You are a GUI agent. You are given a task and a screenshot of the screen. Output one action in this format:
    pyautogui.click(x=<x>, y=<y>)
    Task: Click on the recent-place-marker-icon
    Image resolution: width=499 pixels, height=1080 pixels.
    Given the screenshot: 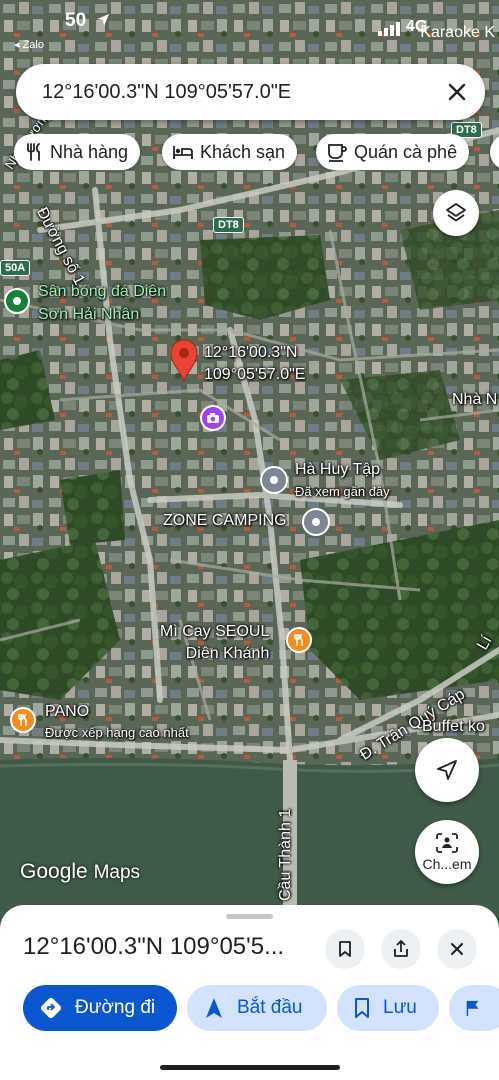 What is the action you would take?
    pyautogui.click(x=274, y=480)
    